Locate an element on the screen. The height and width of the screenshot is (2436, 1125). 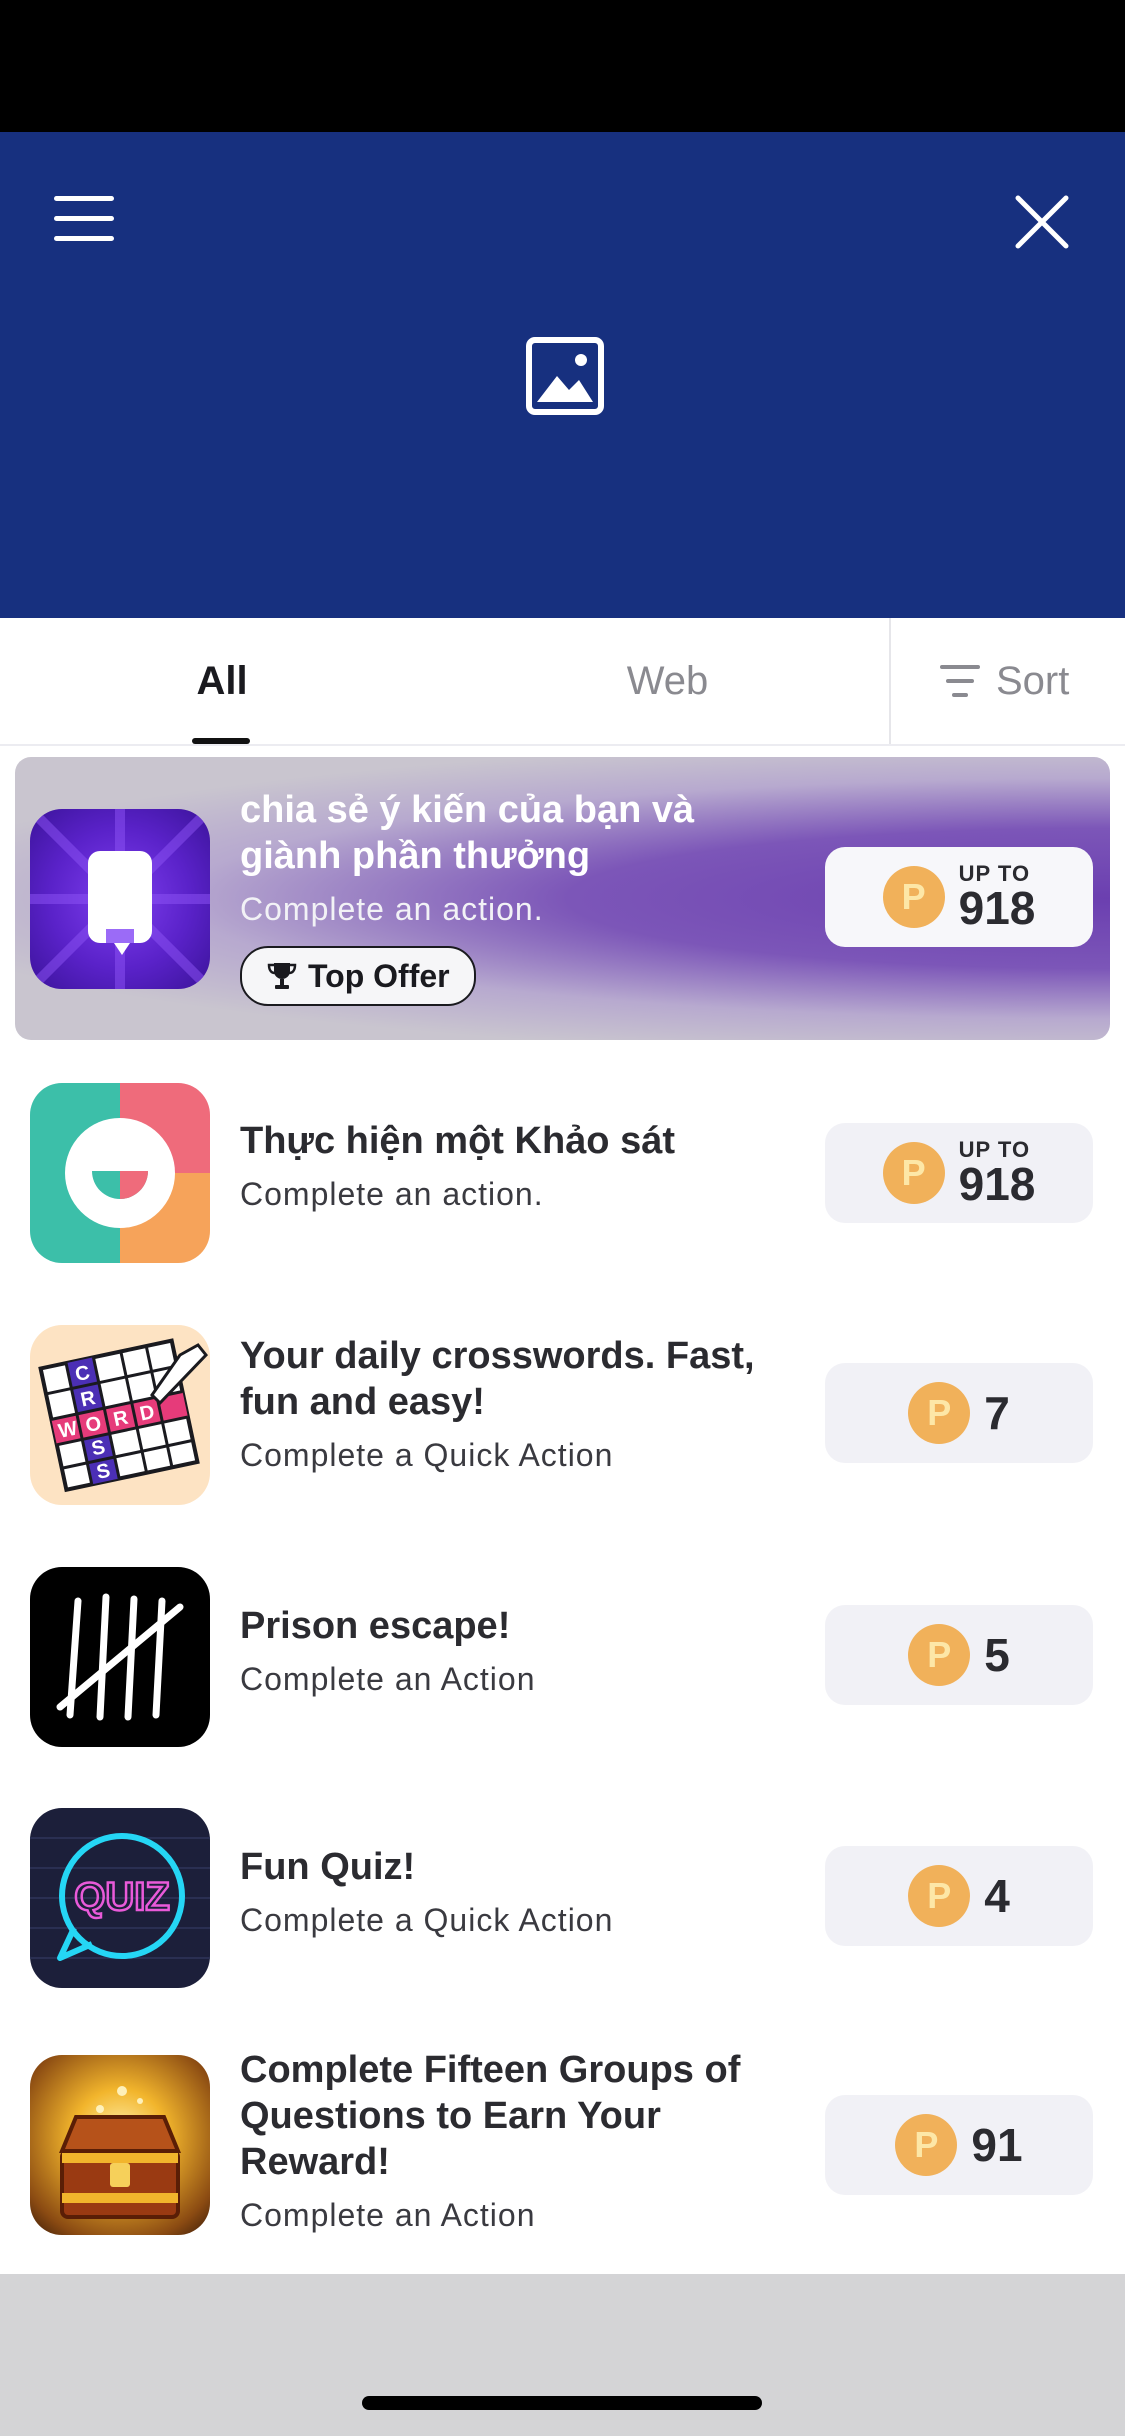
offer-item: Prison escape! Complete an Action P 5 is located at coordinates (562, 1656).